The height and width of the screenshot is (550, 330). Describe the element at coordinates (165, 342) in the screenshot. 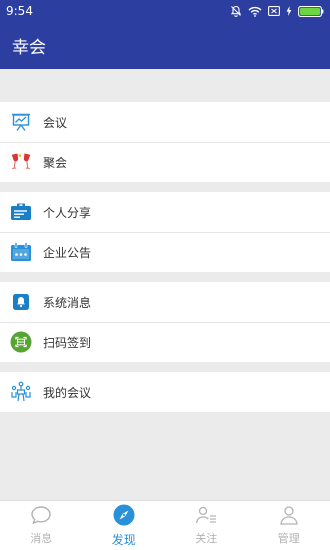

I see `menu-item-scan-checkin: 扫码签到` at that location.